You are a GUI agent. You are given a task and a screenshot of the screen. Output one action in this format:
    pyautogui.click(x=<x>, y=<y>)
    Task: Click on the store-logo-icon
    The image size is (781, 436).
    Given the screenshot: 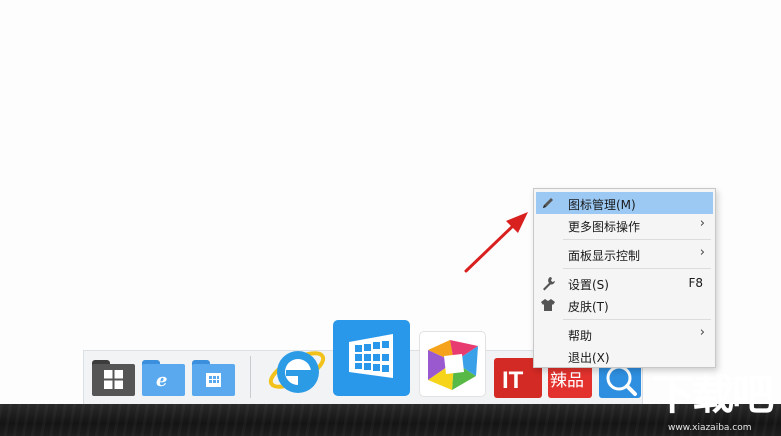 What is the action you would take?
    pyautogui.click(x=213, y=380)
    